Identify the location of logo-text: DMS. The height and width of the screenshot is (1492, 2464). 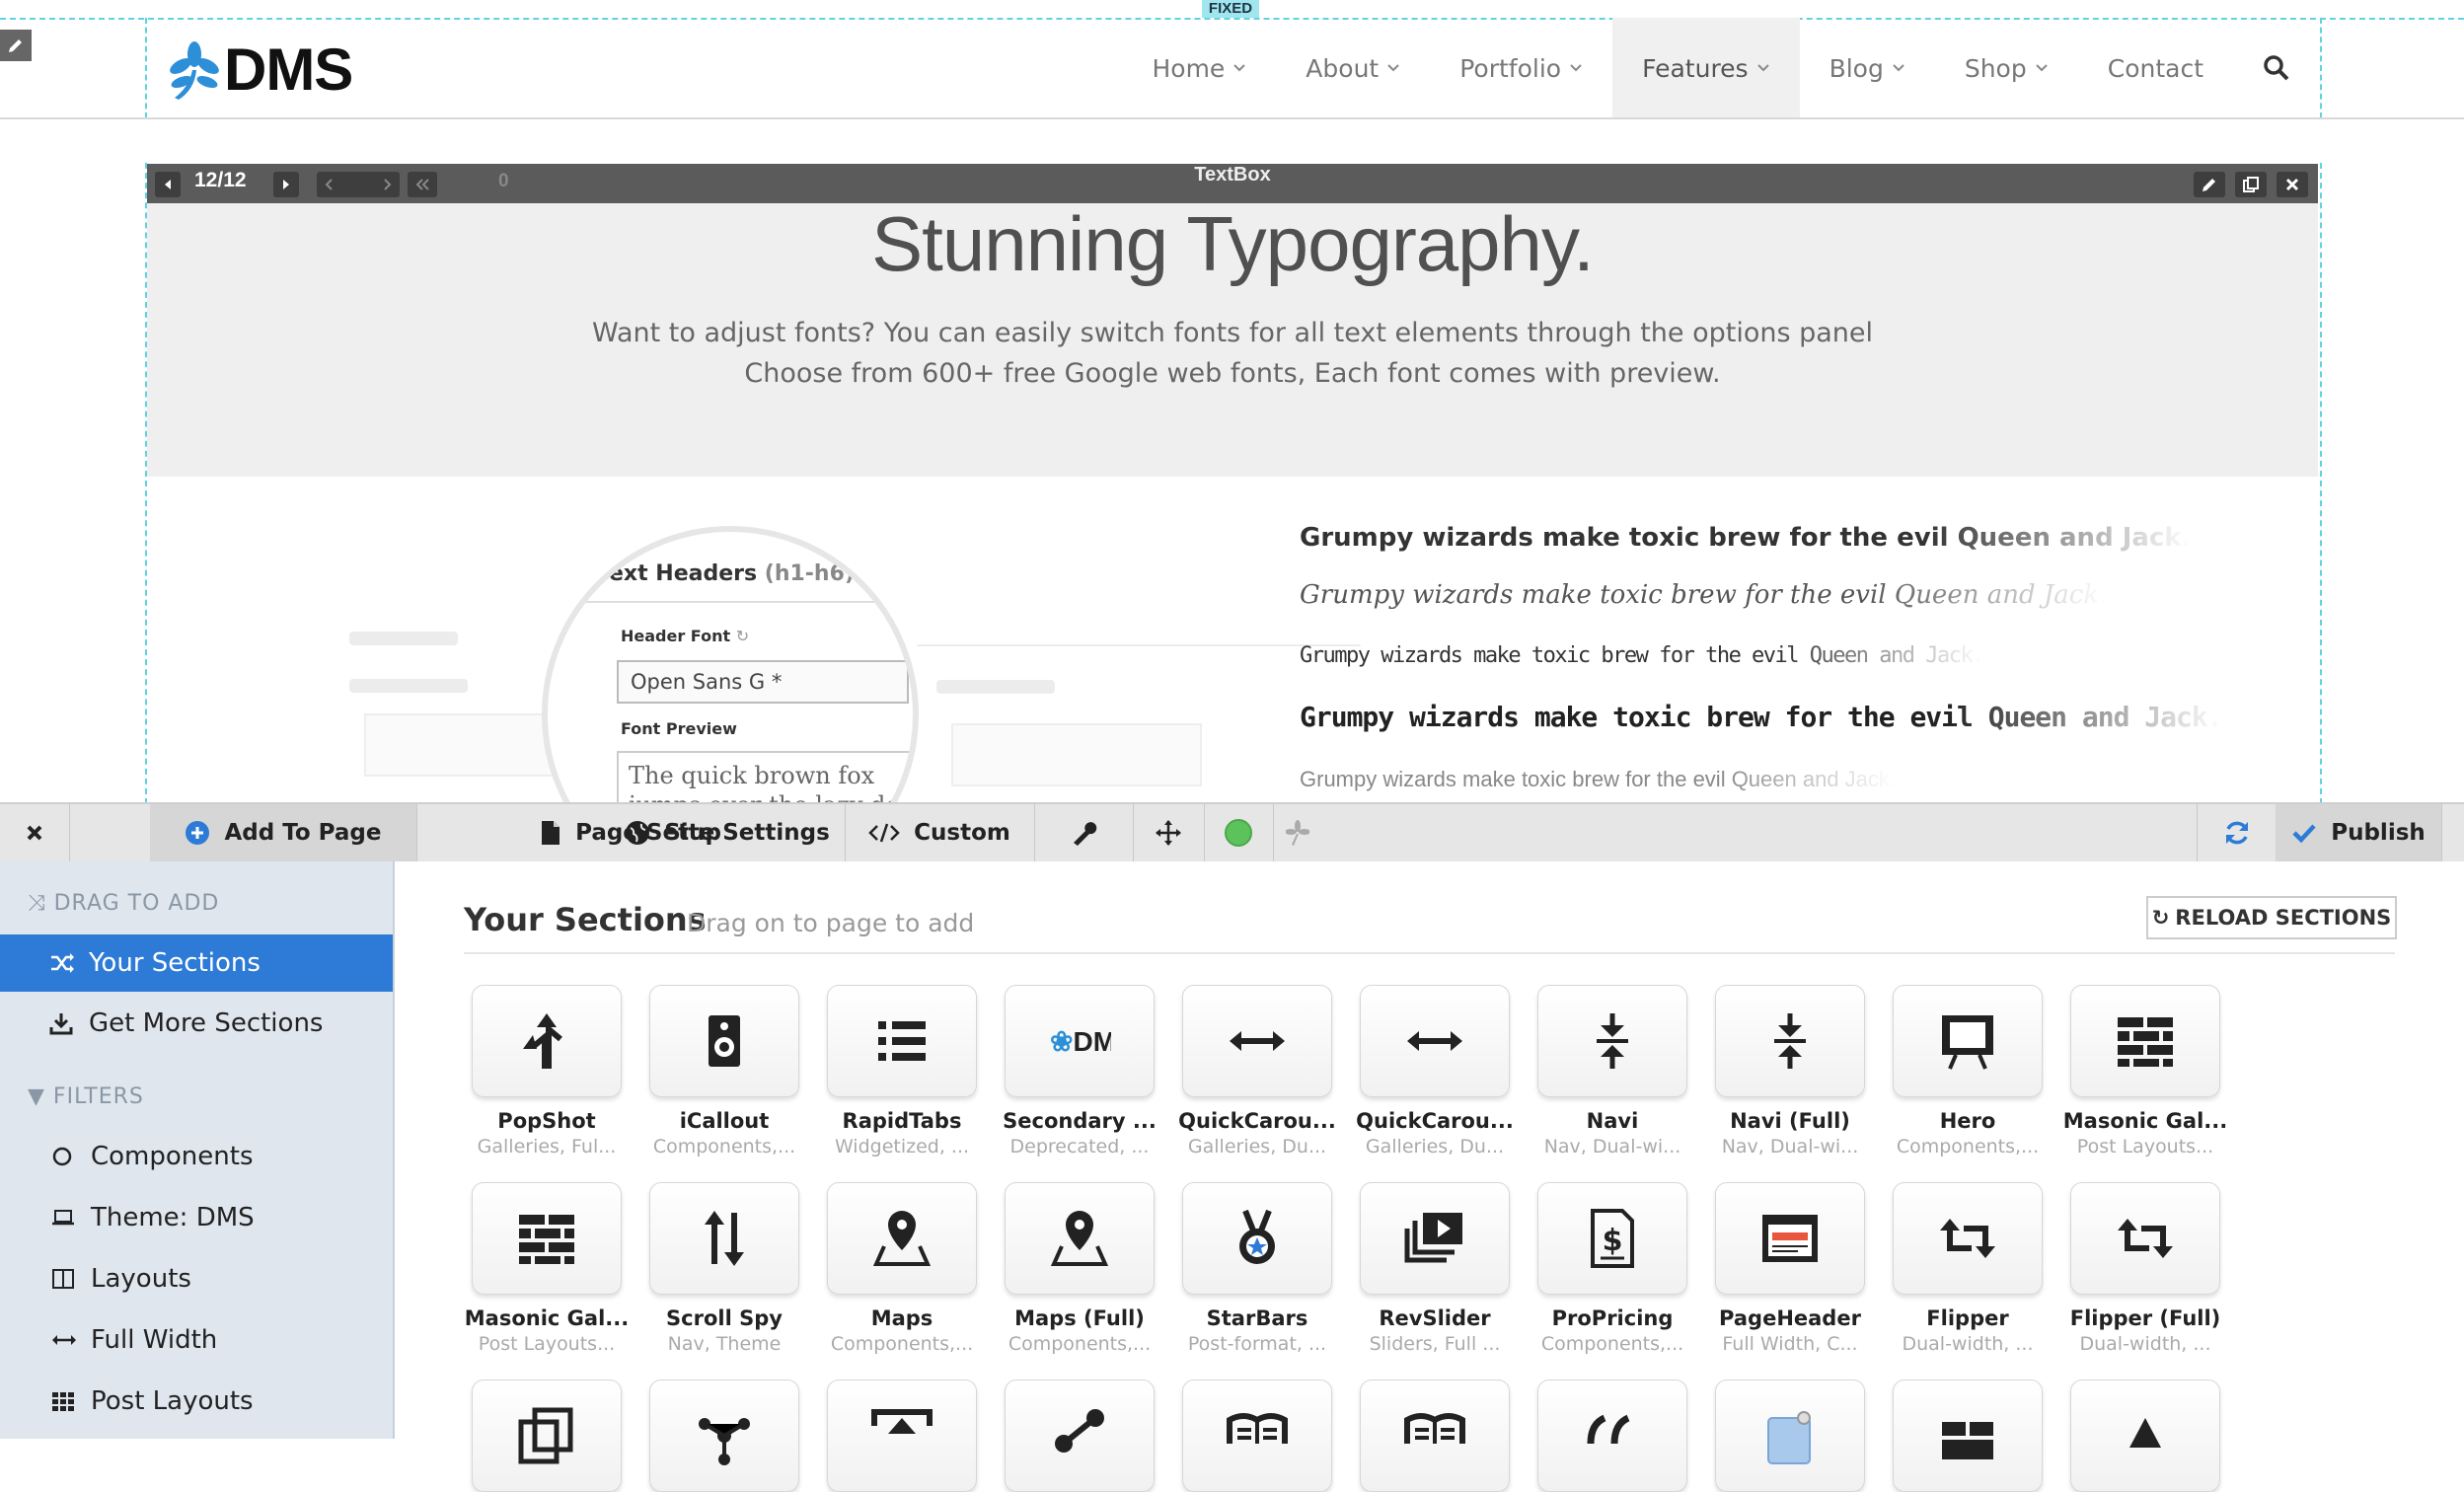
(288, 70).